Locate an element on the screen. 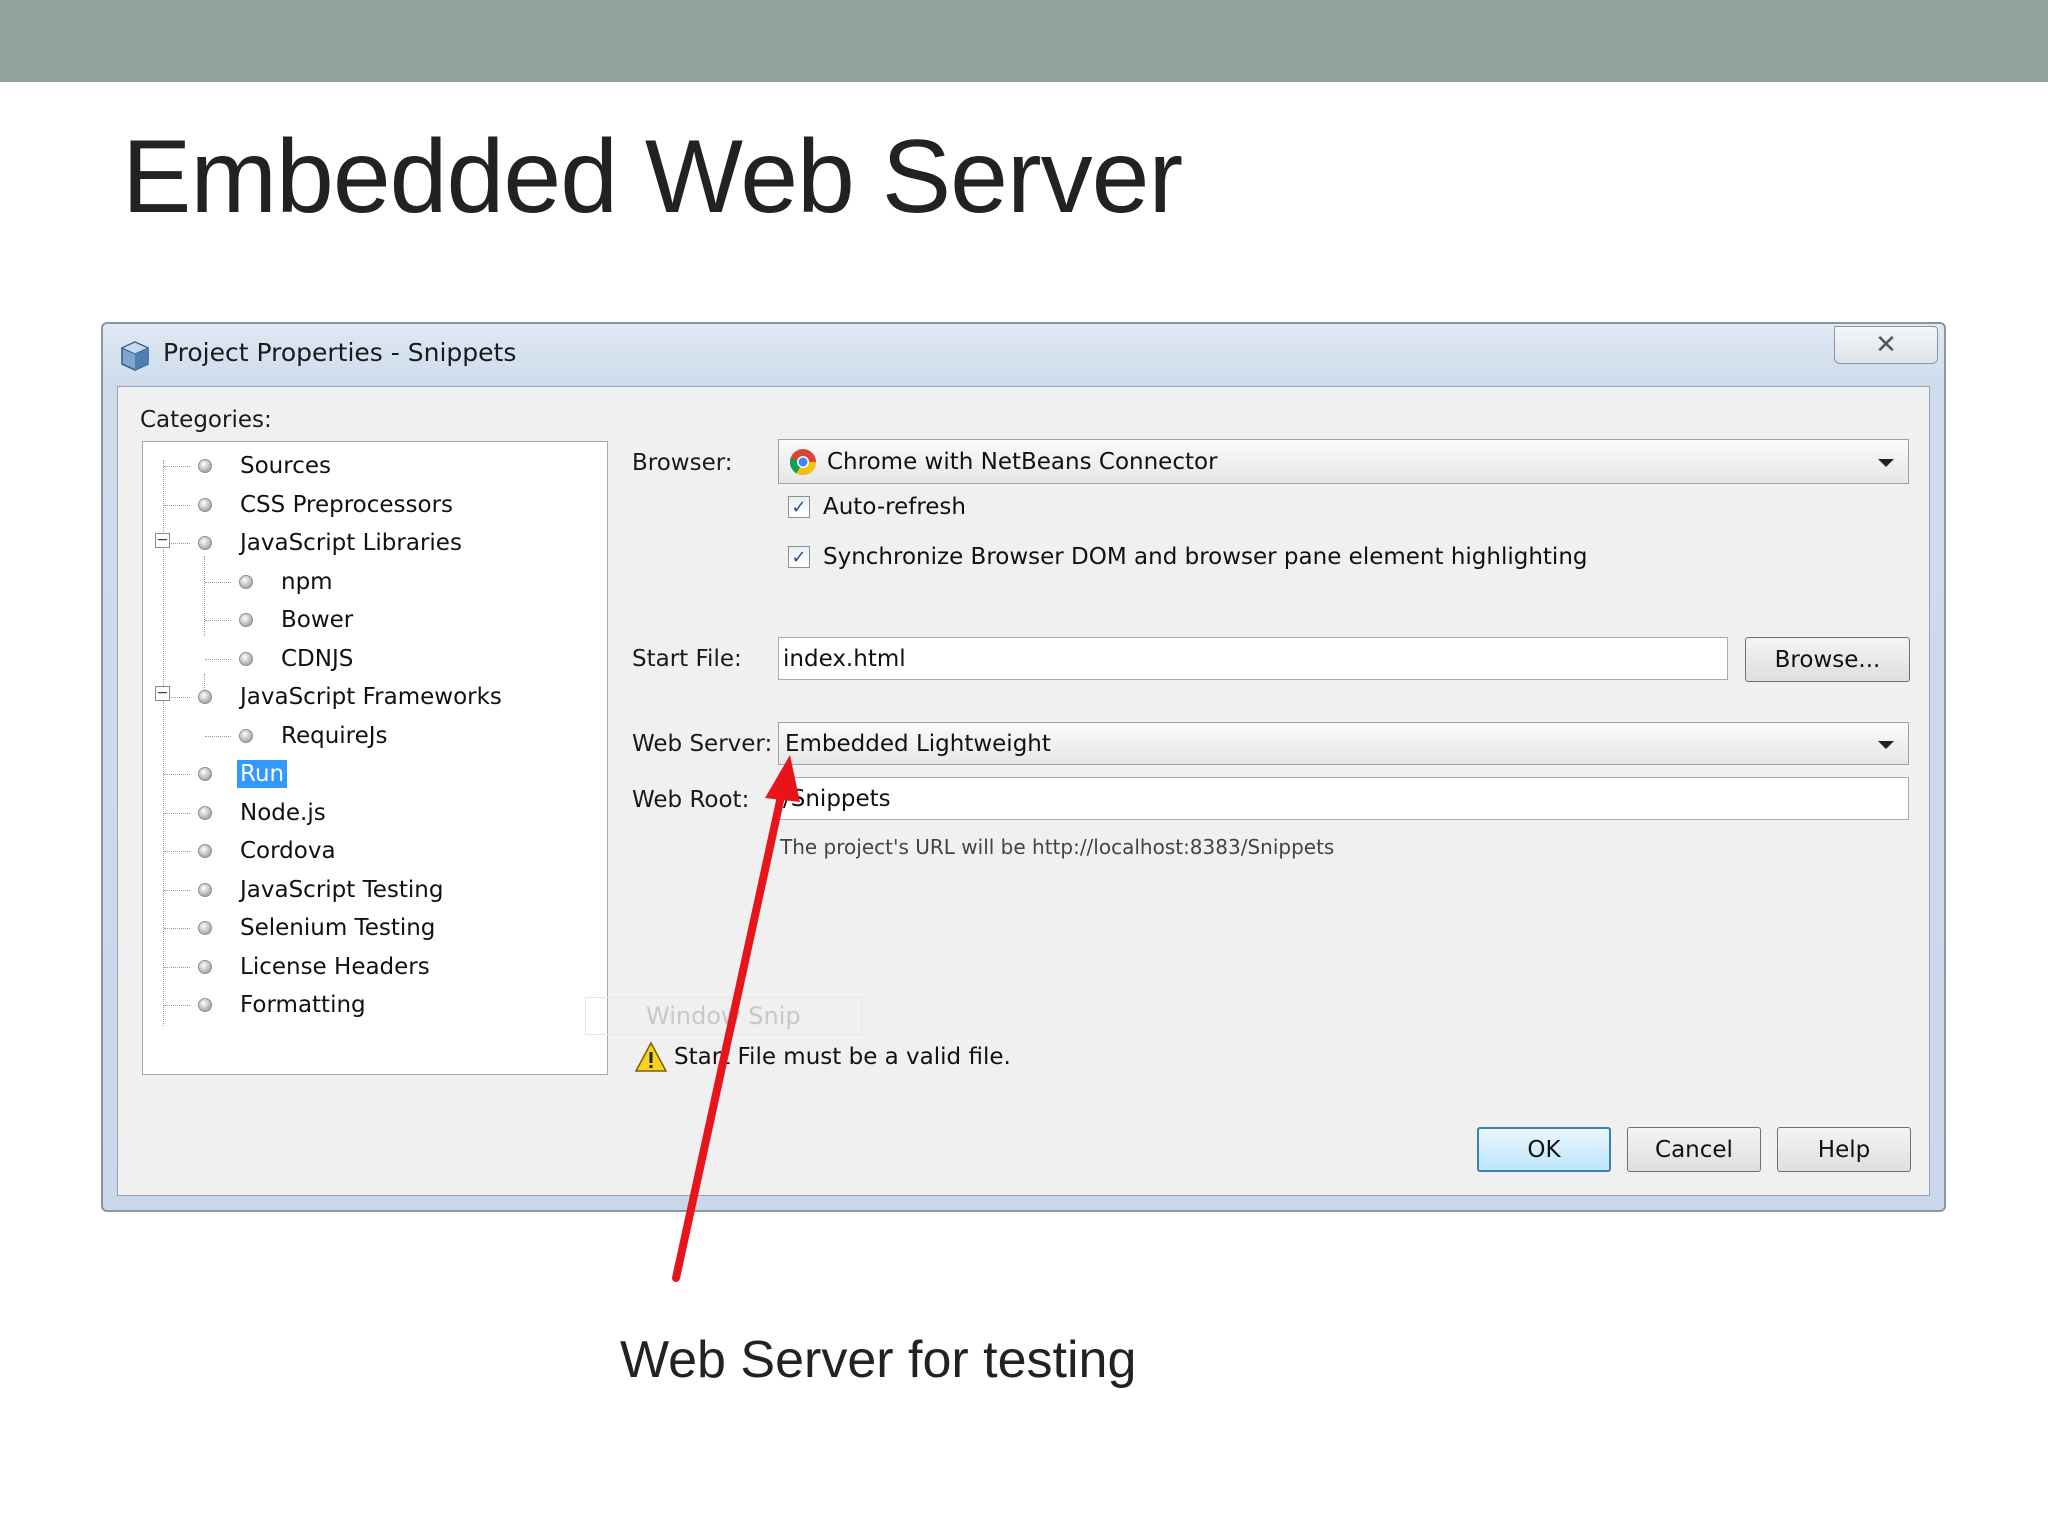 The height and width of the screenshot is (1536, 2048). start-file-input: index.html is located at coordinates (1253, 658).